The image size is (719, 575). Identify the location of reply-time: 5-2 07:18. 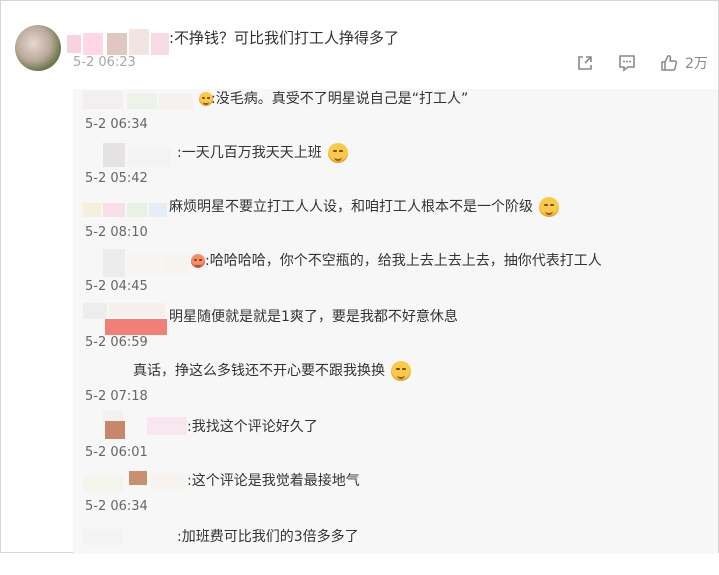
(116, 396).